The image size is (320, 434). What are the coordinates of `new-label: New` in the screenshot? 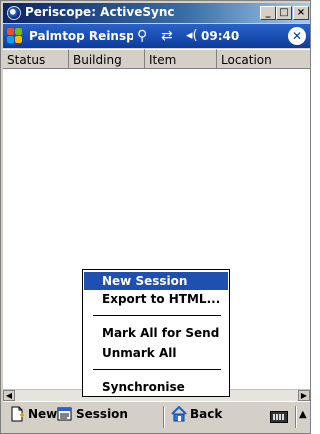 It's located at (43, 414).